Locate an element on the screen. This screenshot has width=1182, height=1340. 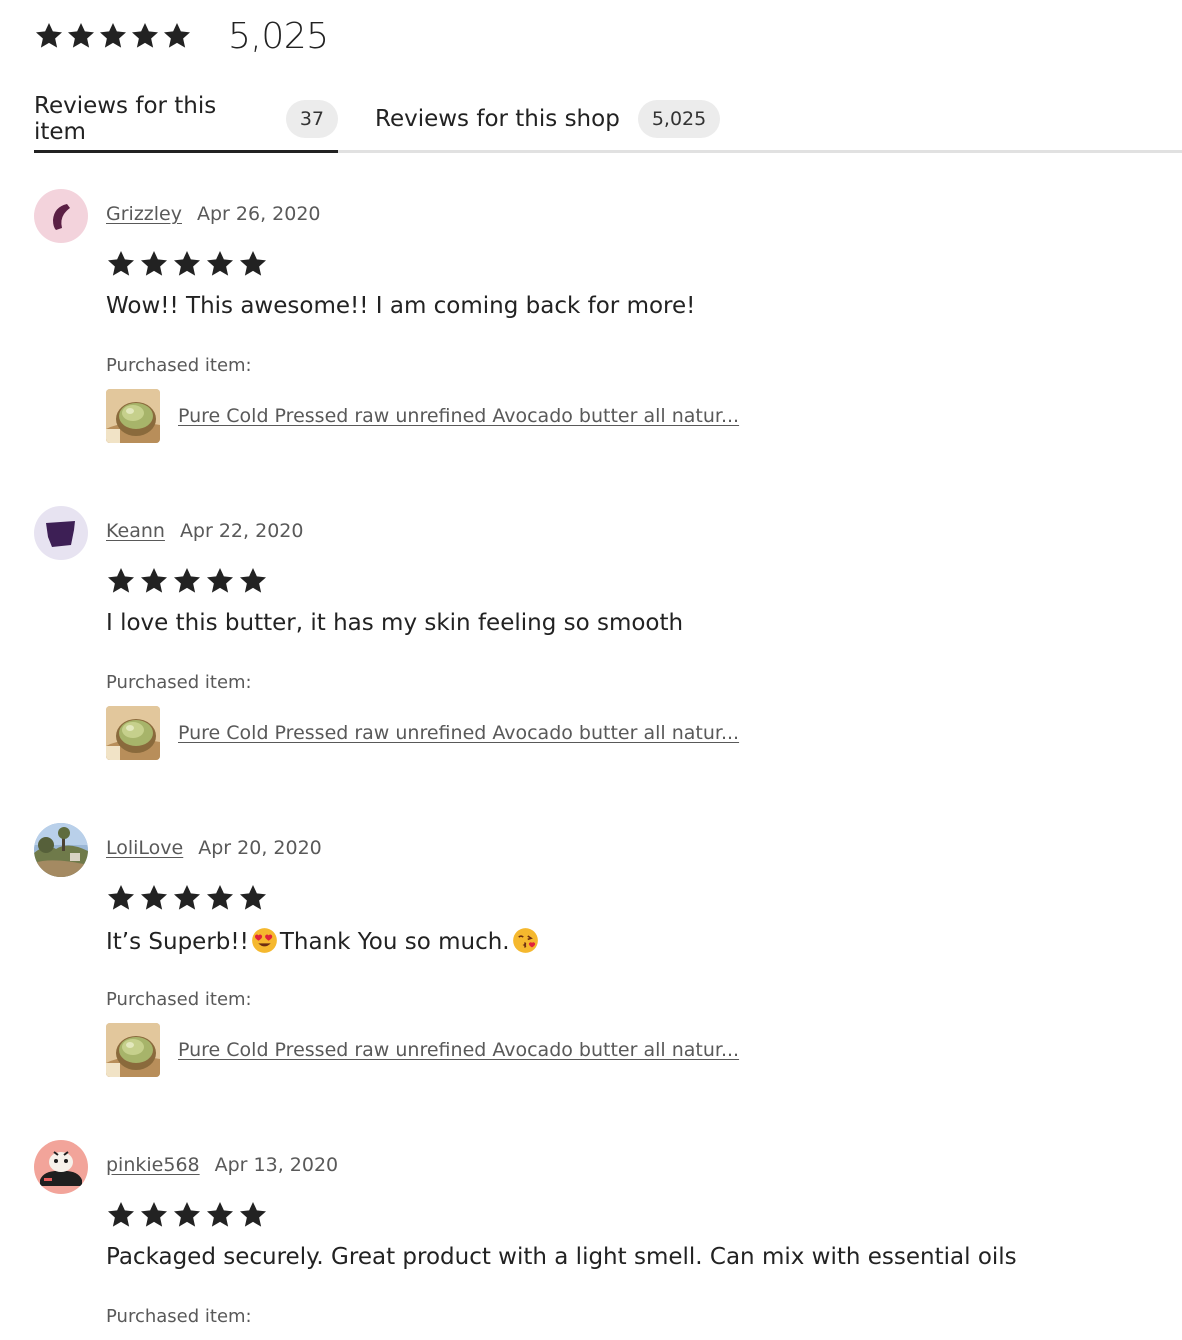
purple-crescent-avatar-icon is located at coordinates (61, 216).